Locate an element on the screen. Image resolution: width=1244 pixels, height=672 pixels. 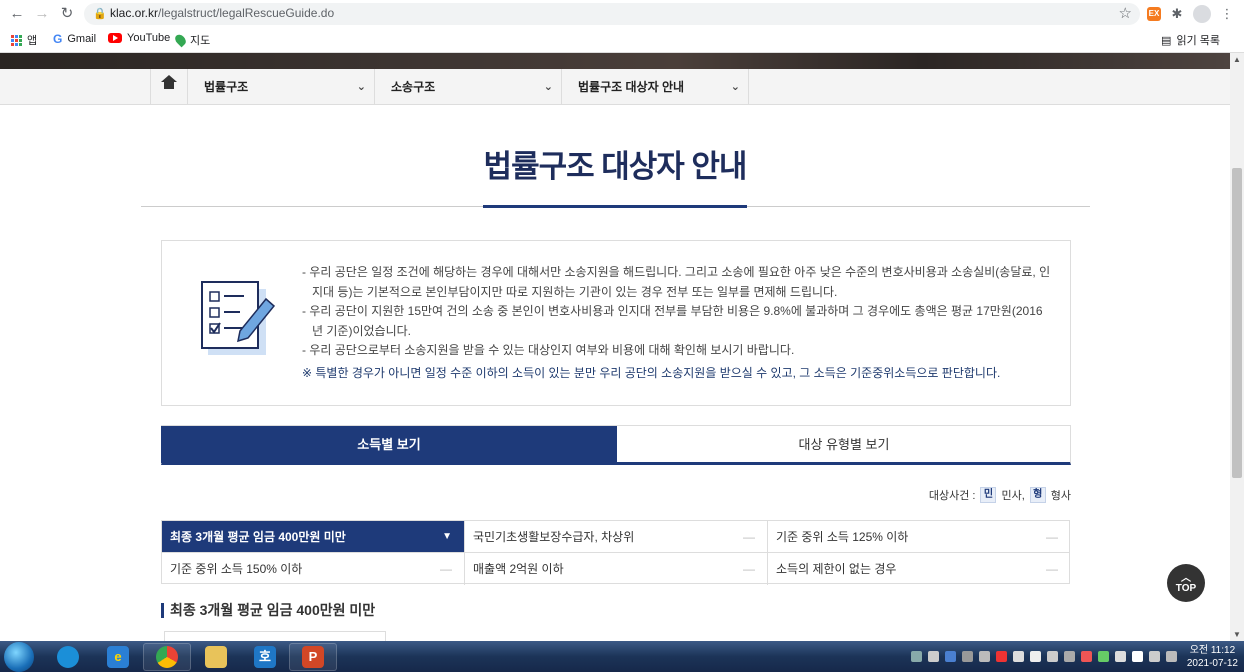
tab-by-income: 소득별 보기 is located at coordinates (389, 444).